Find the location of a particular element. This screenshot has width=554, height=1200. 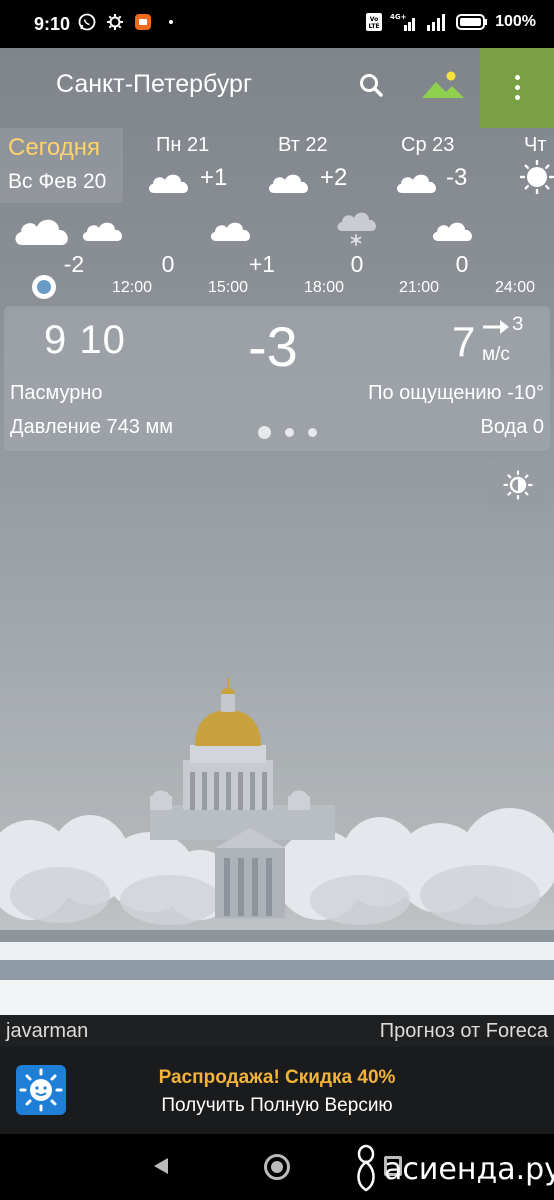

today-label: Сегодня is located at coordinates (54, 147).